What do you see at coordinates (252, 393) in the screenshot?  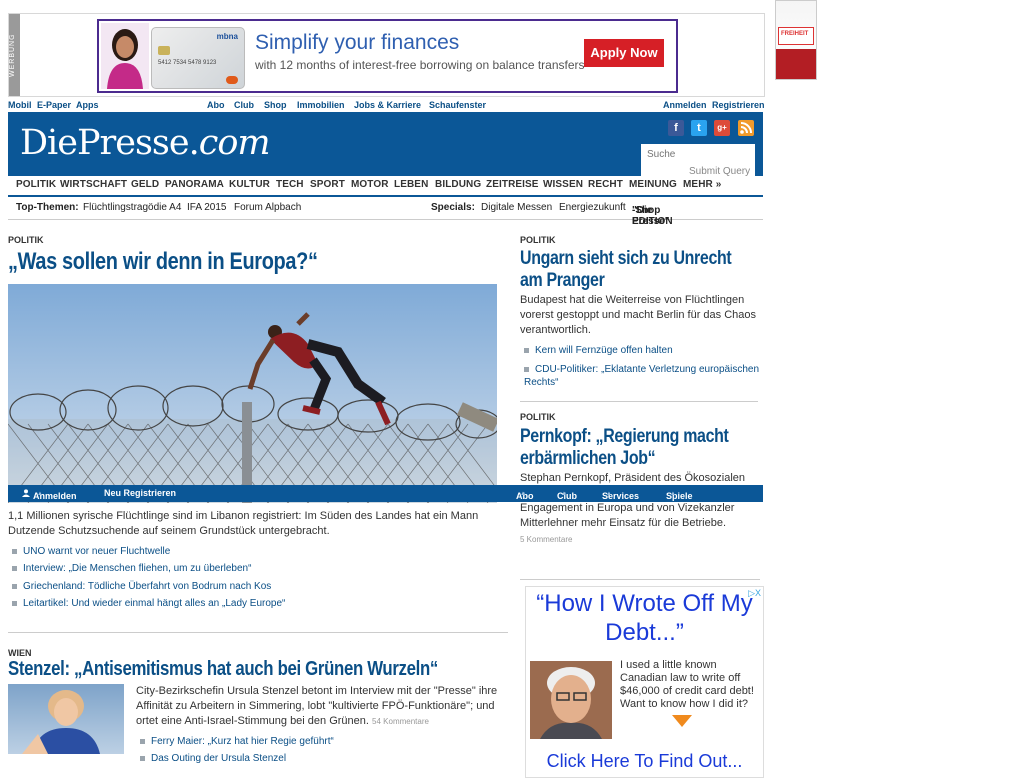 I see `lead-hero-image` at bounding box center [252, 393].